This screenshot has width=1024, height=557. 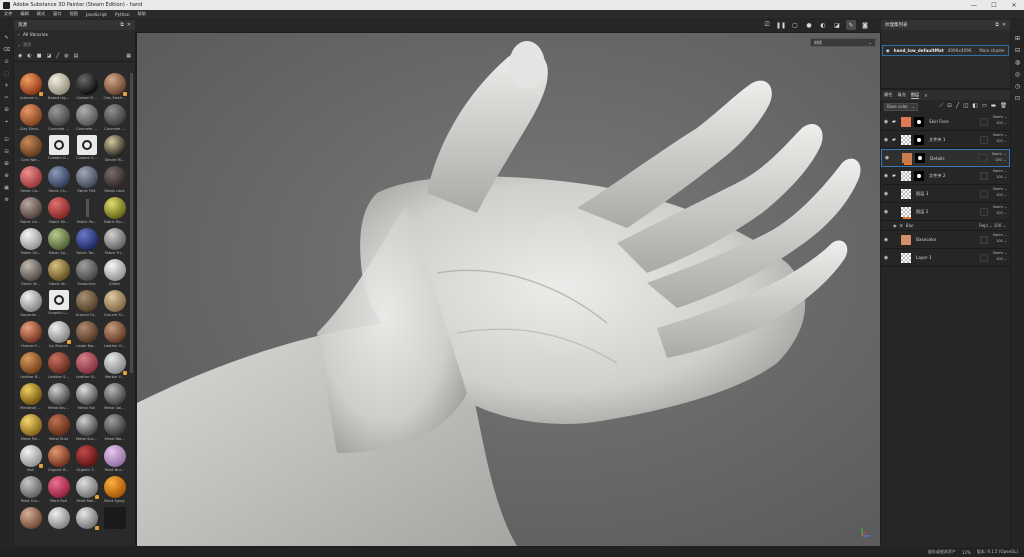 I want to click on asset-tile: Nail, so click(x=30, y=460).